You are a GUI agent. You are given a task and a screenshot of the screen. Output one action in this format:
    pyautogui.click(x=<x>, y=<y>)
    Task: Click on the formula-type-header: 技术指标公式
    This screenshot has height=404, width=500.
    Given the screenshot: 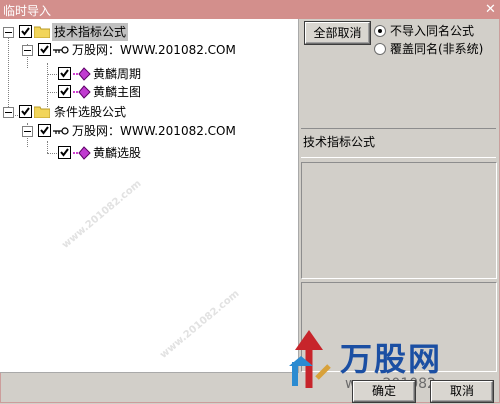 What is the action you would take?
    pyautogui.click(x=398, y=143)
    